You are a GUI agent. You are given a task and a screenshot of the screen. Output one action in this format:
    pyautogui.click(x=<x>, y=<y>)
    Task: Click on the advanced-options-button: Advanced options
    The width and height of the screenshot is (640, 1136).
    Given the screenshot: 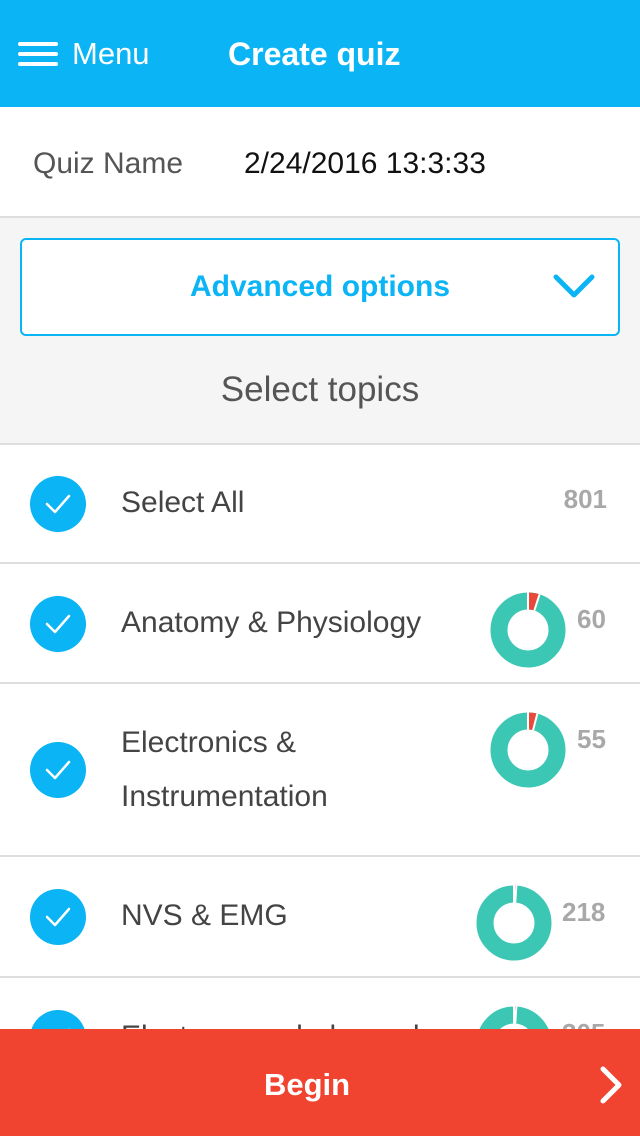 What is the action you would take?
    pyautogui.click(x=320, y=287)
    